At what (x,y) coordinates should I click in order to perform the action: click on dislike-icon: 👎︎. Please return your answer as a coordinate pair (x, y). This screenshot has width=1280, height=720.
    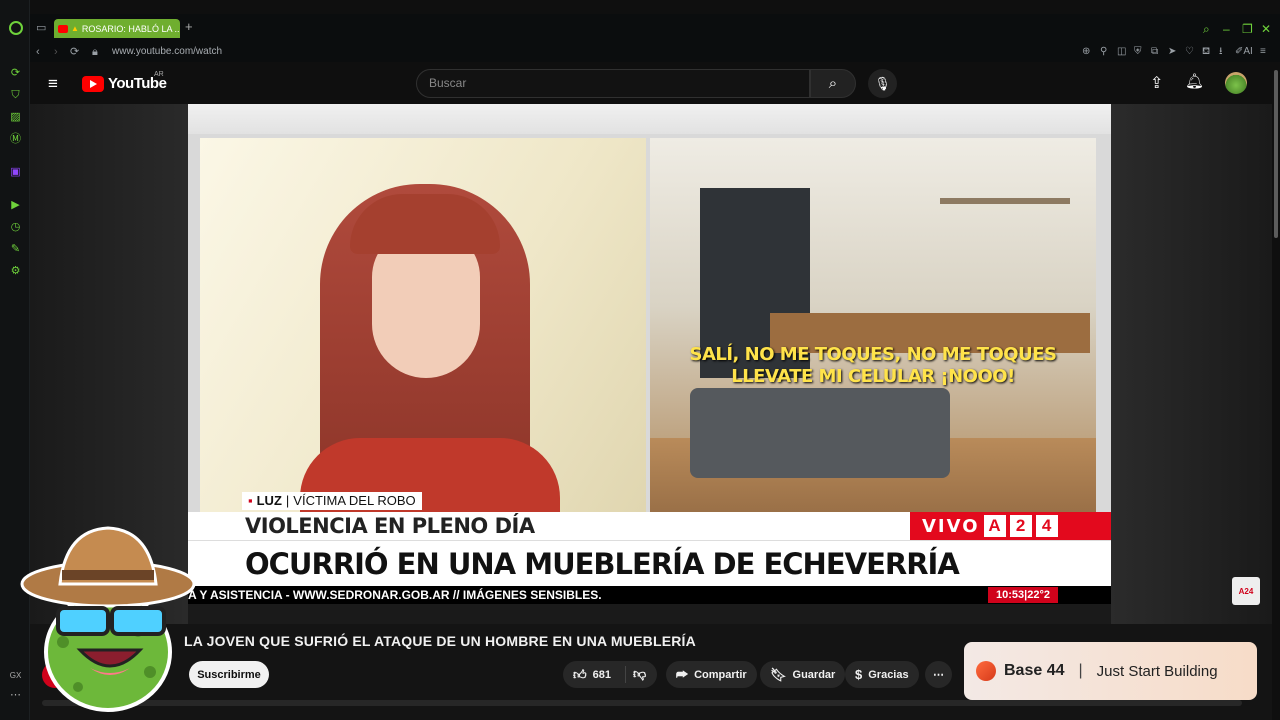
    Looking at the image, I should click on (639, 674).